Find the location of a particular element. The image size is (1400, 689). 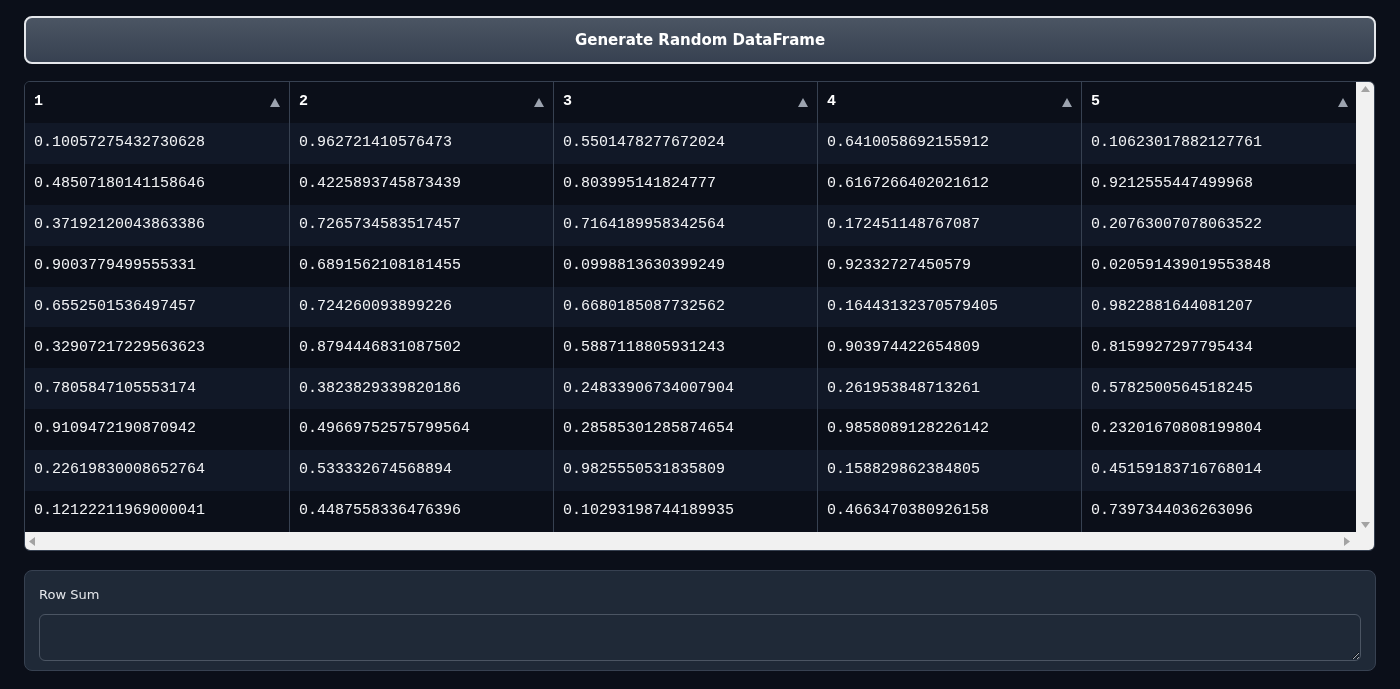

table-cell: 0.6891562108181455 is located at coordinates (421, 266).